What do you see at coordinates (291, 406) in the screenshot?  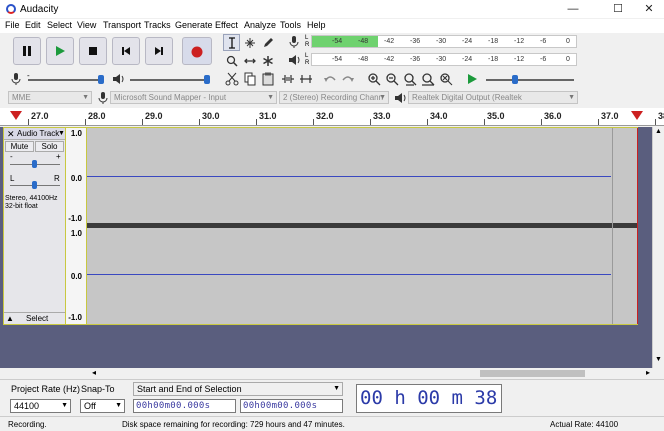 I see `selection-end-time: 00h00m00.000s` at bounding box center [291, 406].